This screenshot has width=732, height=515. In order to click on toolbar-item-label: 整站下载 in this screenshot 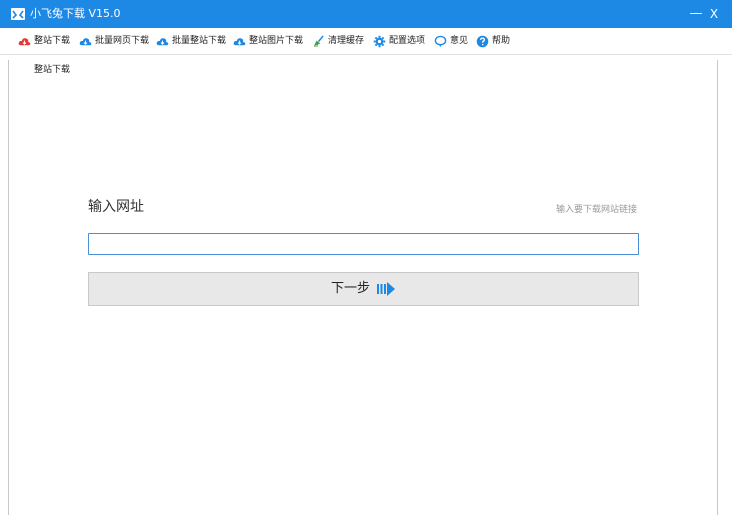, I will do `click(52, 41)`.